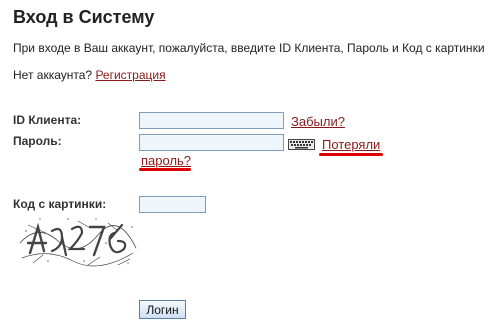  Describe the element at coordinates (166, 160) in the screenshot. I see `lost-password-link-line2: пароль?` at that location.